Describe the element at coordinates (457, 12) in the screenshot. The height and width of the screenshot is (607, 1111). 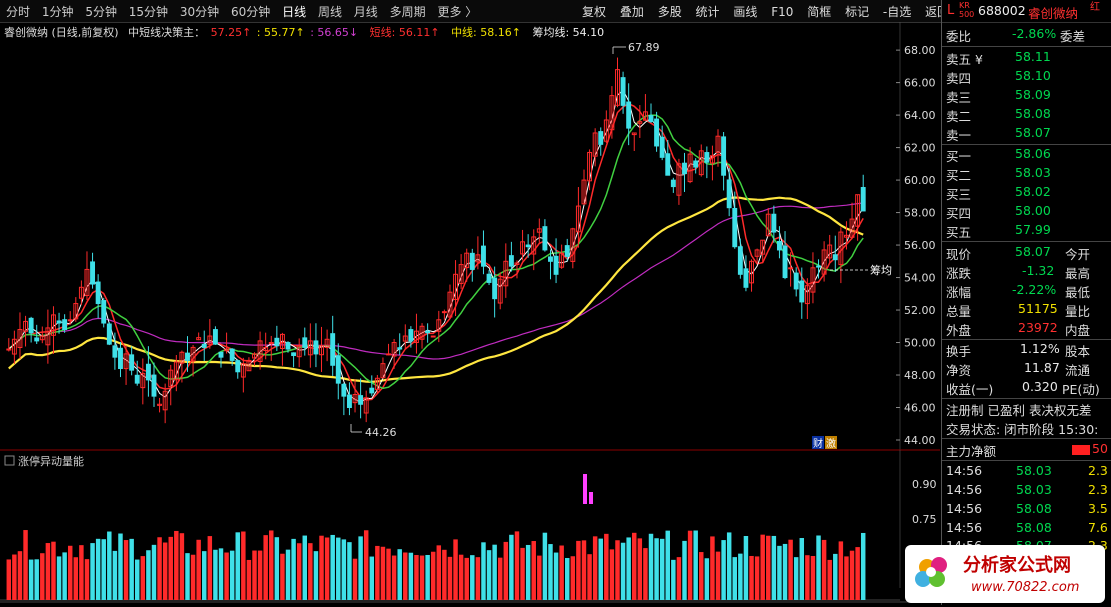
I see `tab-more: 更多 〉` at that location.